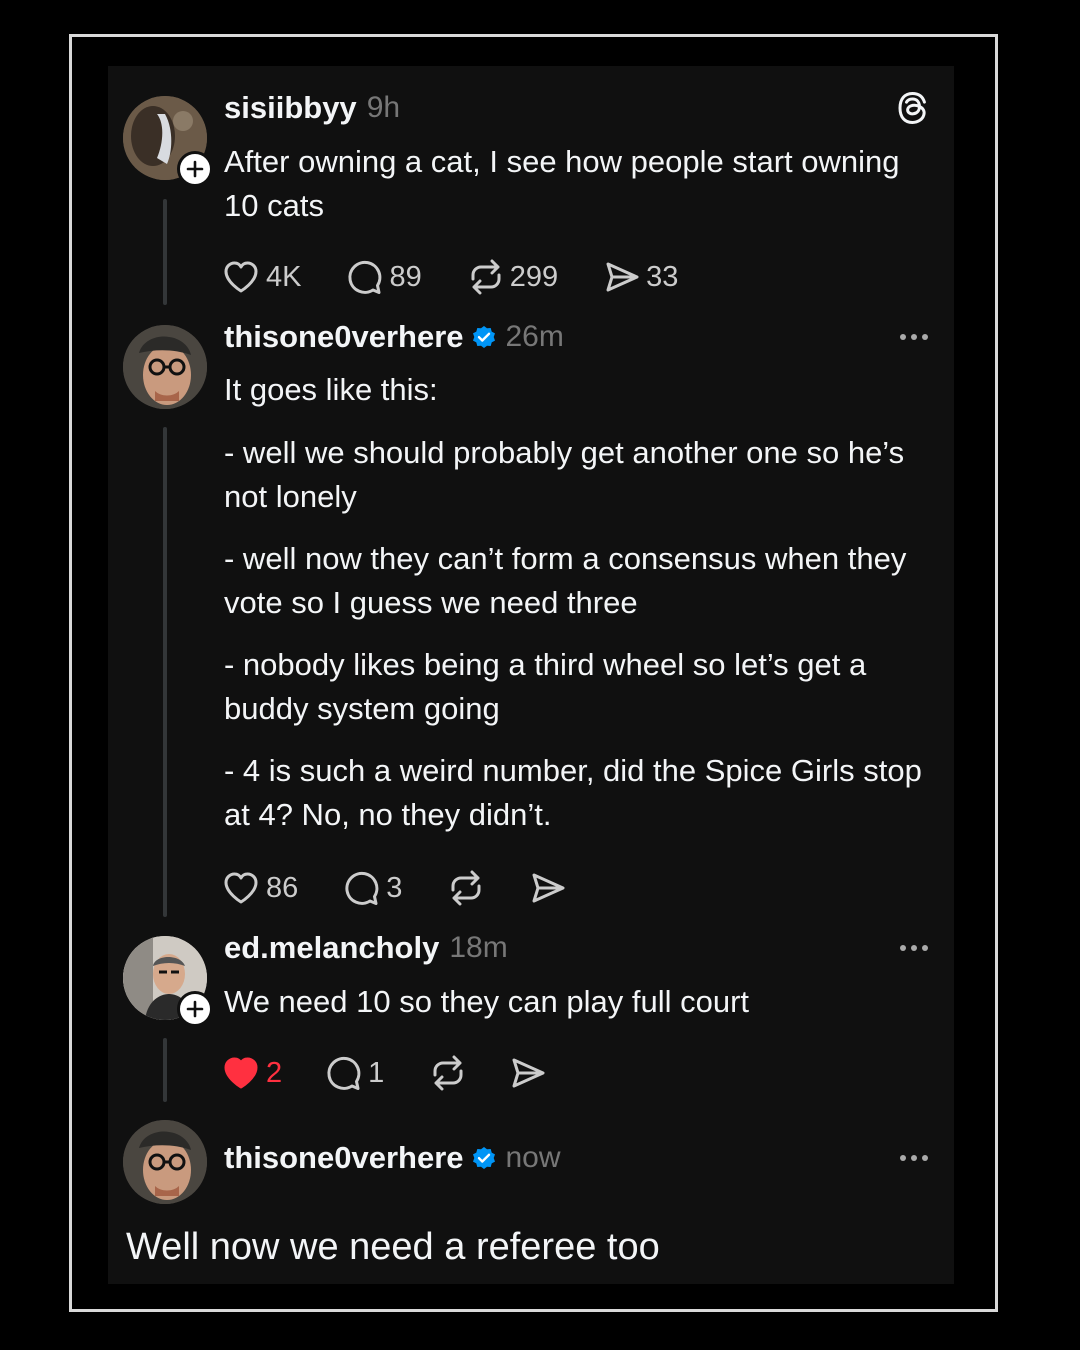 This screenshot has height=1350, width=1080. What do you see at coordinates (274, 1072) in the screenshot?
I see `like-count: 2` at bounding box center [274, 1072].